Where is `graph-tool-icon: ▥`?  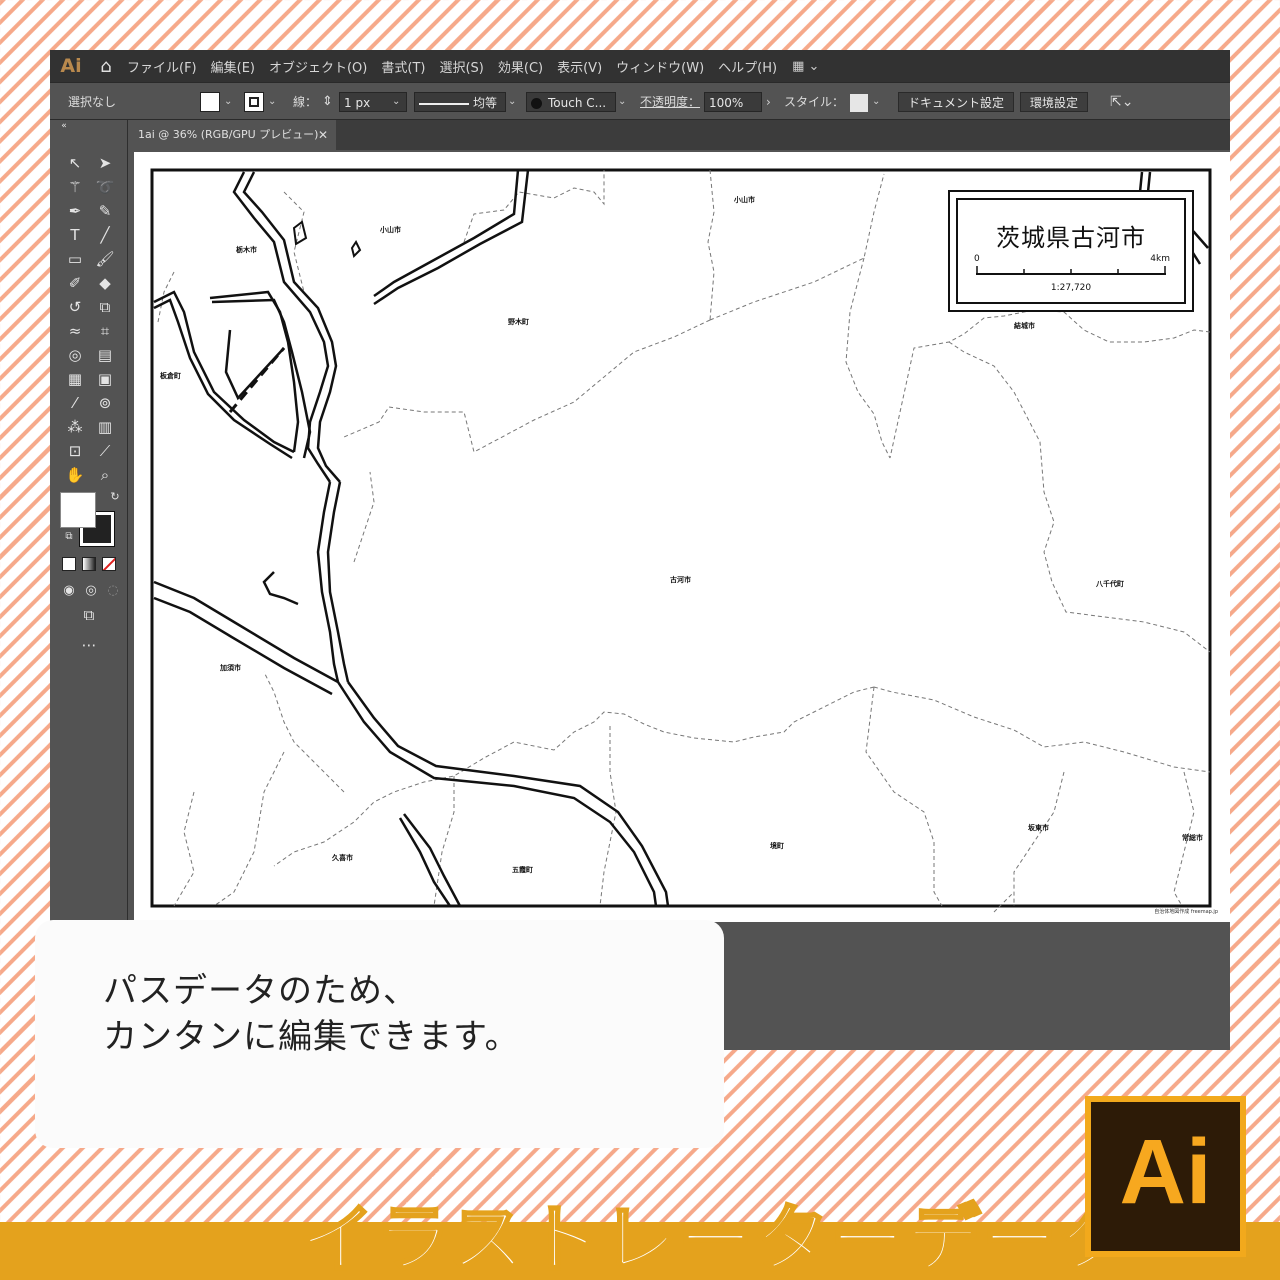 graph-tool-icon: ▥ is located at coordinates (105, 427).